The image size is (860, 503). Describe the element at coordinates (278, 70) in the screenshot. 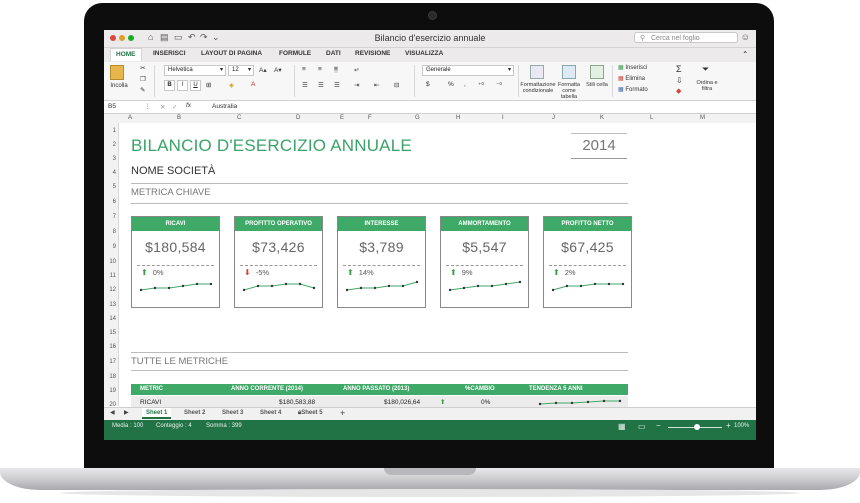

I see `decrease-font-icon: A▾` at that location.